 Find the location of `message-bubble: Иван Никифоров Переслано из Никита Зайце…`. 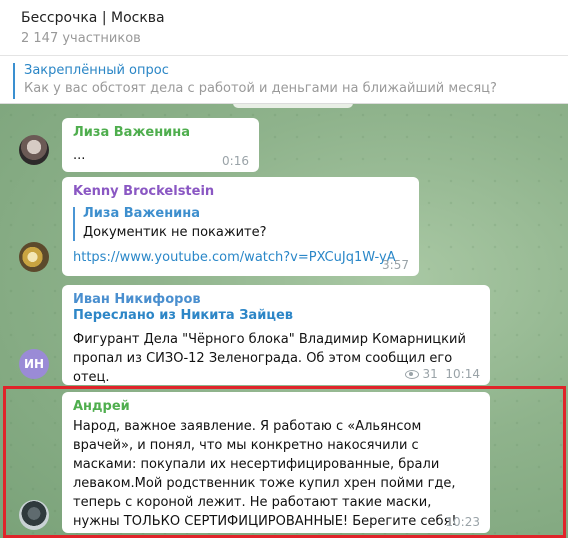

message-bubble: Иван Никифоров Переслано из Никита Зайце… is located at coordinates (276, 335).